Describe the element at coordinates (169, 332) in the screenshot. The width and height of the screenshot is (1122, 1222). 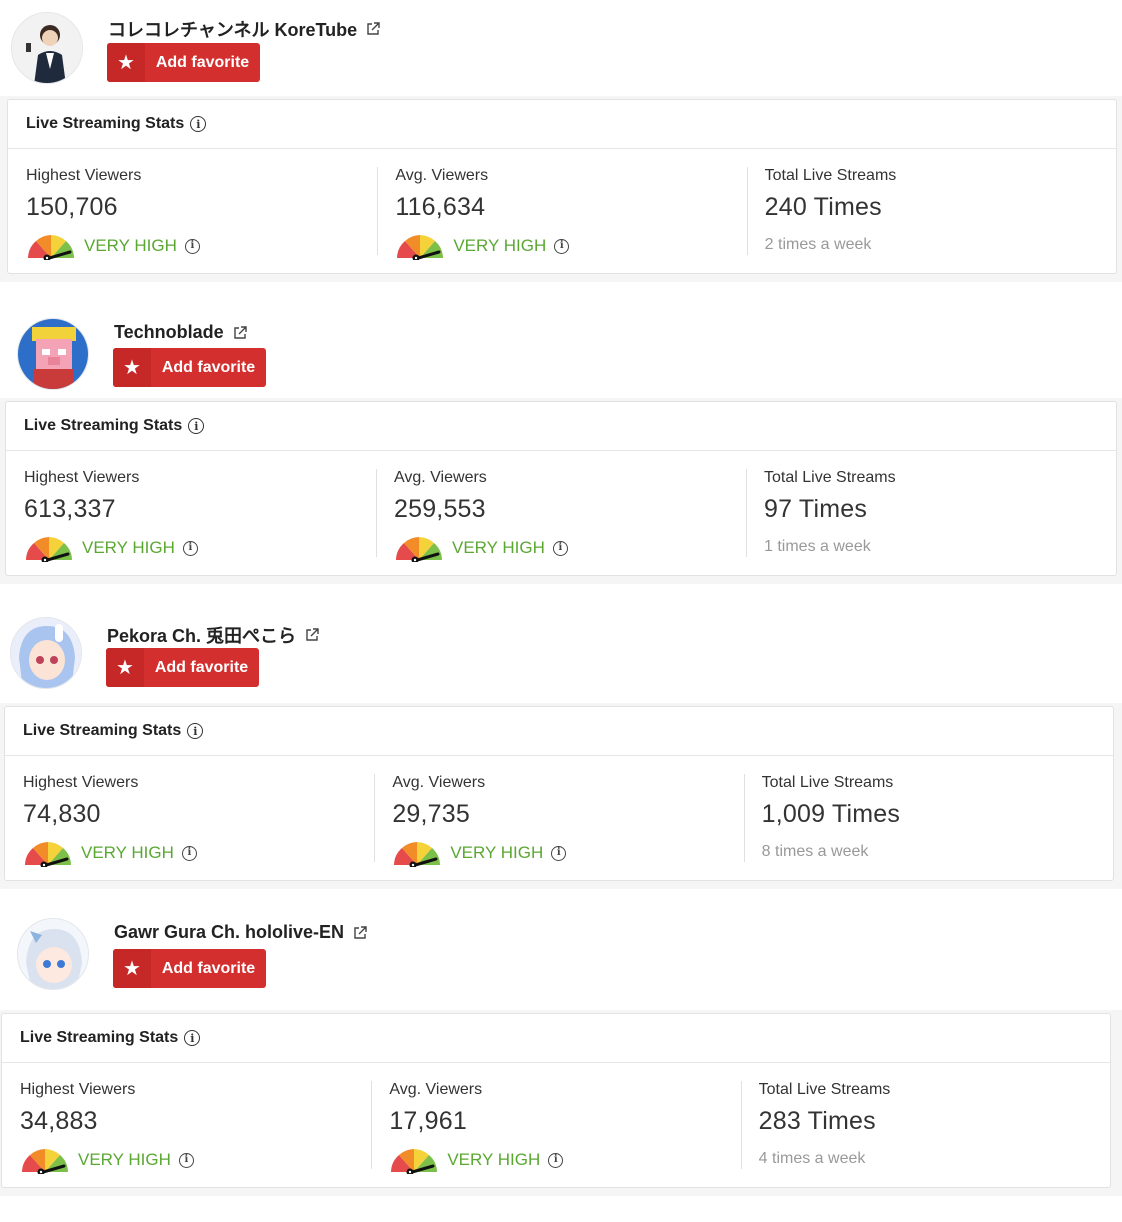
I see `channel-name: Technoblade` at that location.